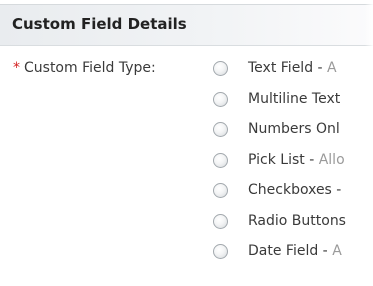 This screenshot has height=286, width=373. I want to click on radio-pick-list, so click(220, 160).